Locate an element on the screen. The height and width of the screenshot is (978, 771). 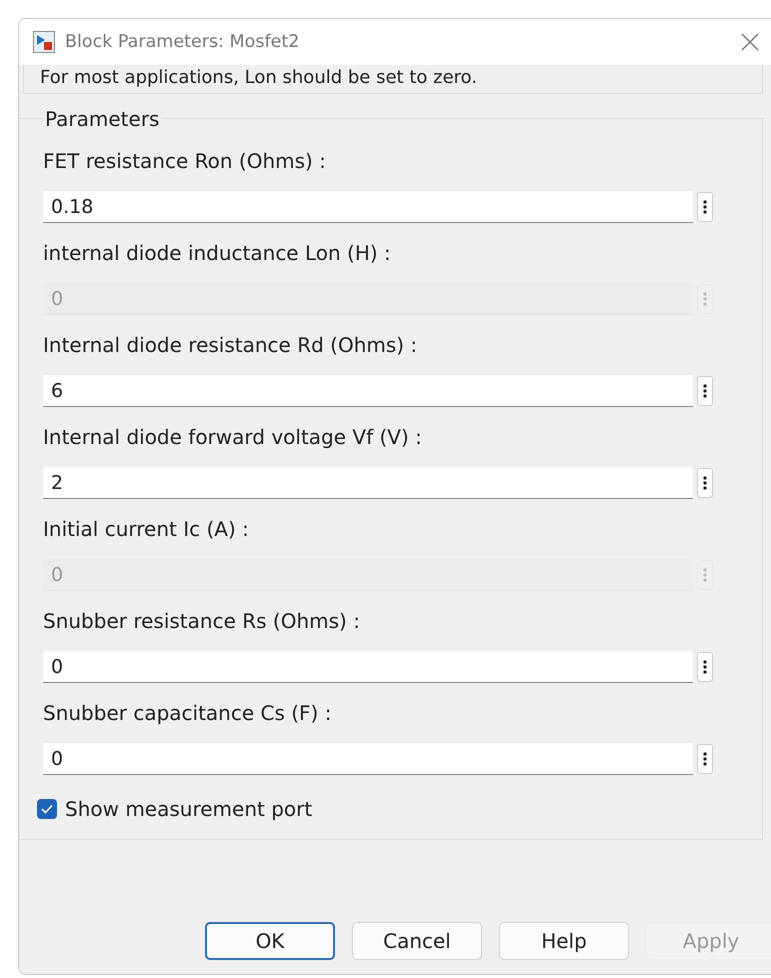
checkbox is located at coordinates (47, 809).